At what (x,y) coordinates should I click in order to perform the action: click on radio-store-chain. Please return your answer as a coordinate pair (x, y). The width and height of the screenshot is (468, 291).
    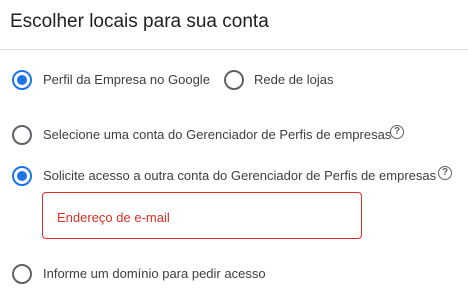
    Looking at the image, I should click on (234, 80).